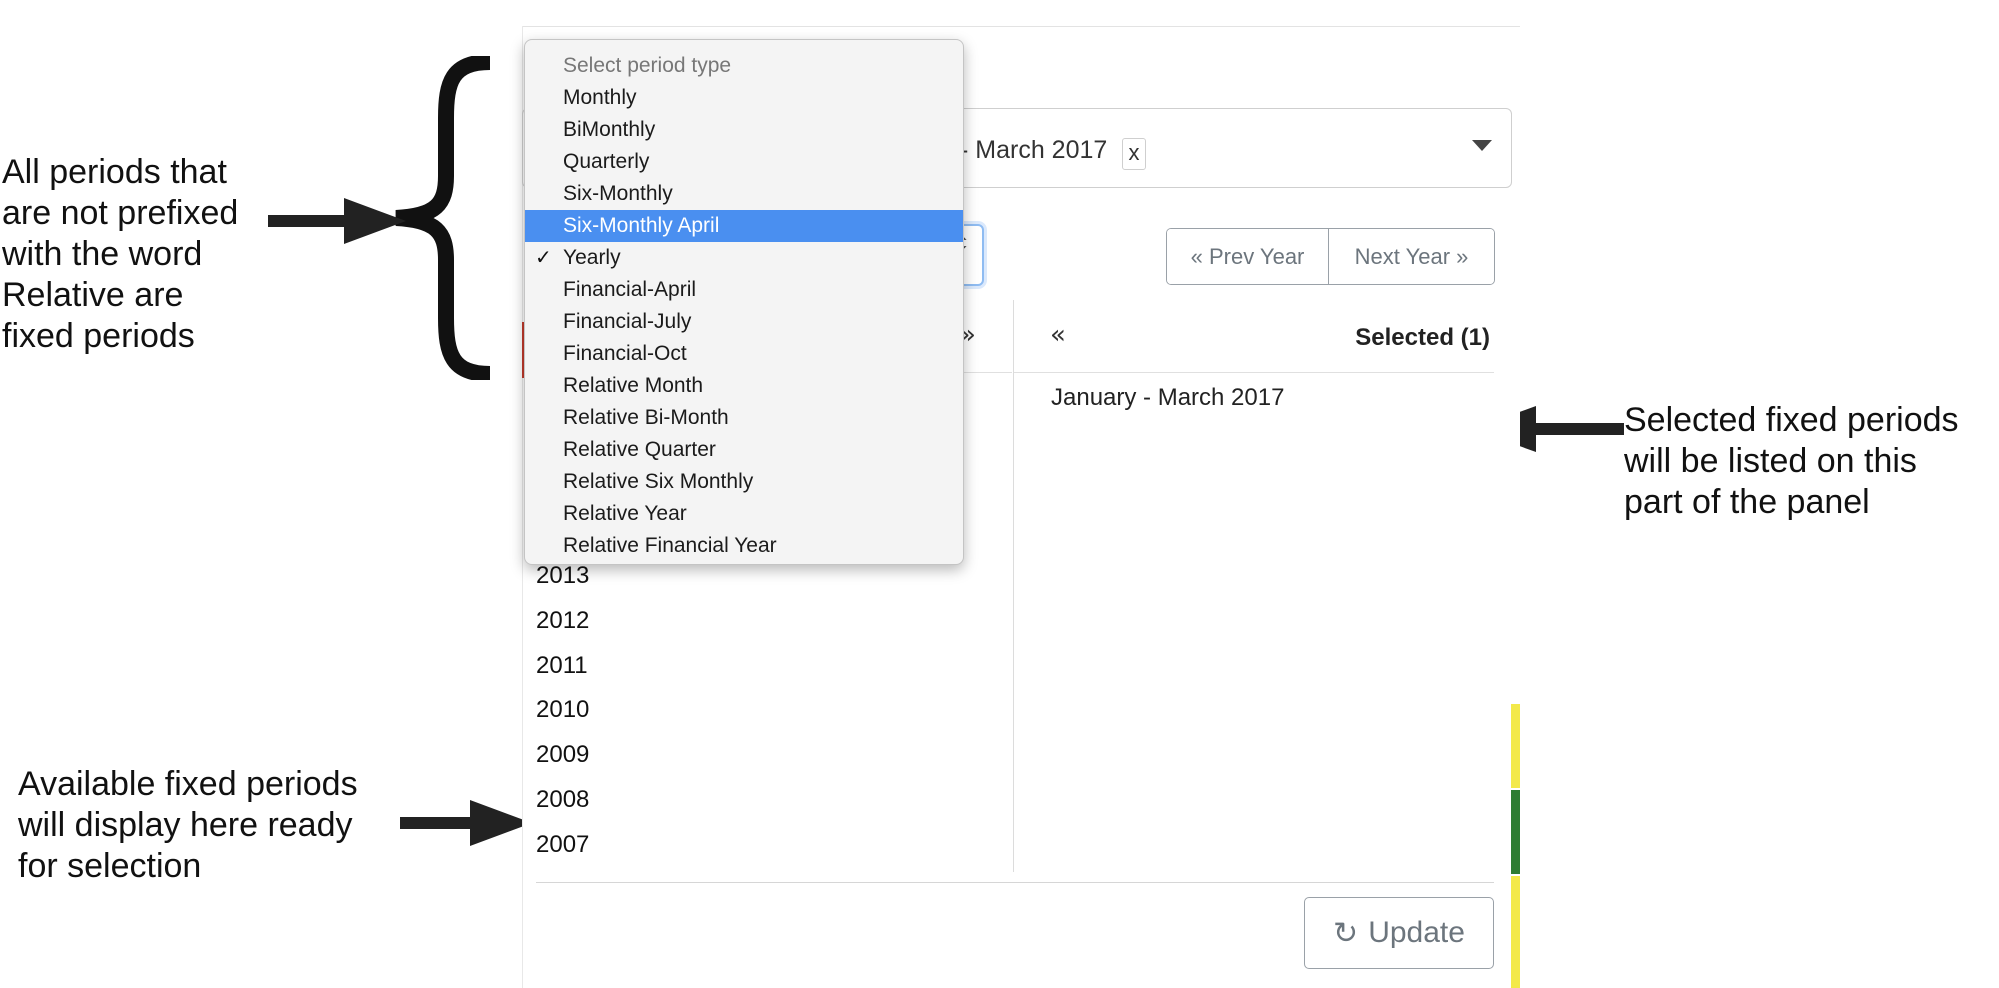 This screenshot has height=988, width=1999. Describe the element at coordinates (562, 757) in the screenshot. I see `list-item: 2009` at that location.